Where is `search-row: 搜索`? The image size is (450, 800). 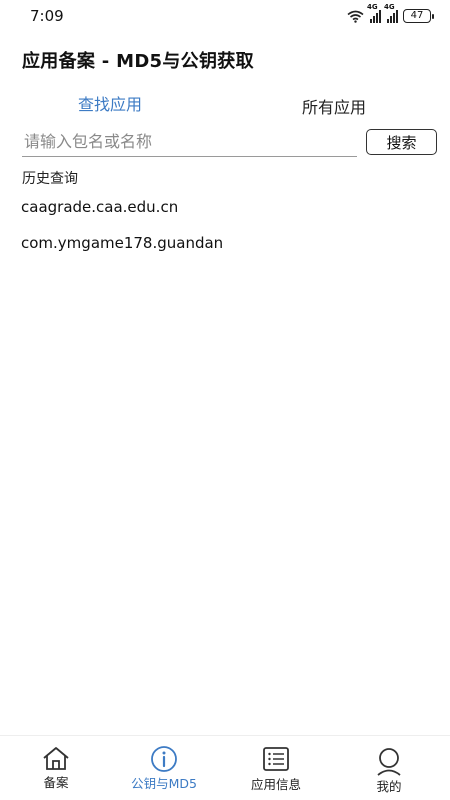 search-row: 搜索 is located at coordinates (225, 143).